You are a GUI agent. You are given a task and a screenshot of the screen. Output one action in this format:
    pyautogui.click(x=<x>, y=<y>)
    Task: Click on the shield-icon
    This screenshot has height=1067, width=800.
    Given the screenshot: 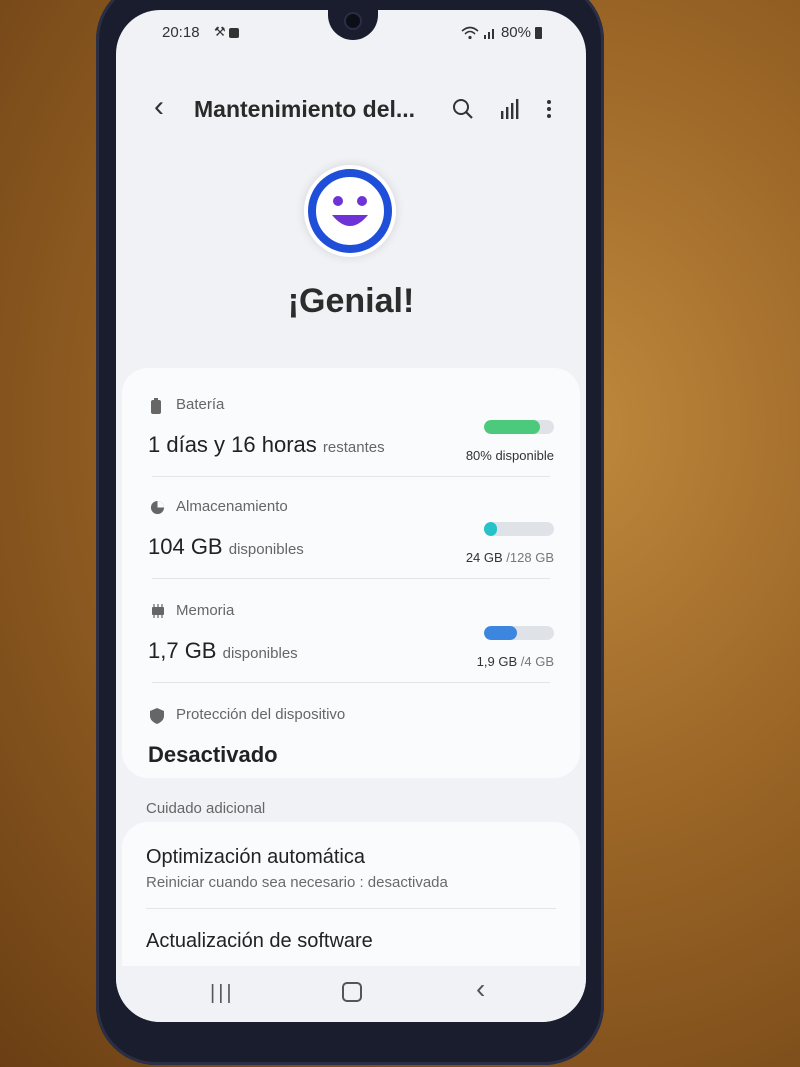 What is the action you would take?
    pyautogui.click(x=157, y=716)
    